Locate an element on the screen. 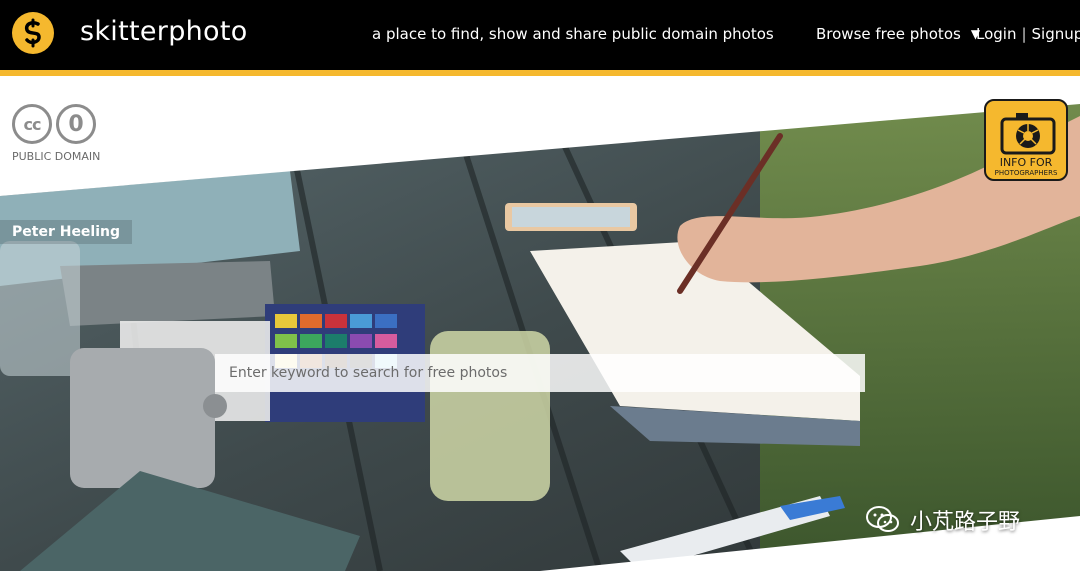 This screenshot has width=1080, height=571. watermark: 小芃路子野 is located at coordinates (943, 520).